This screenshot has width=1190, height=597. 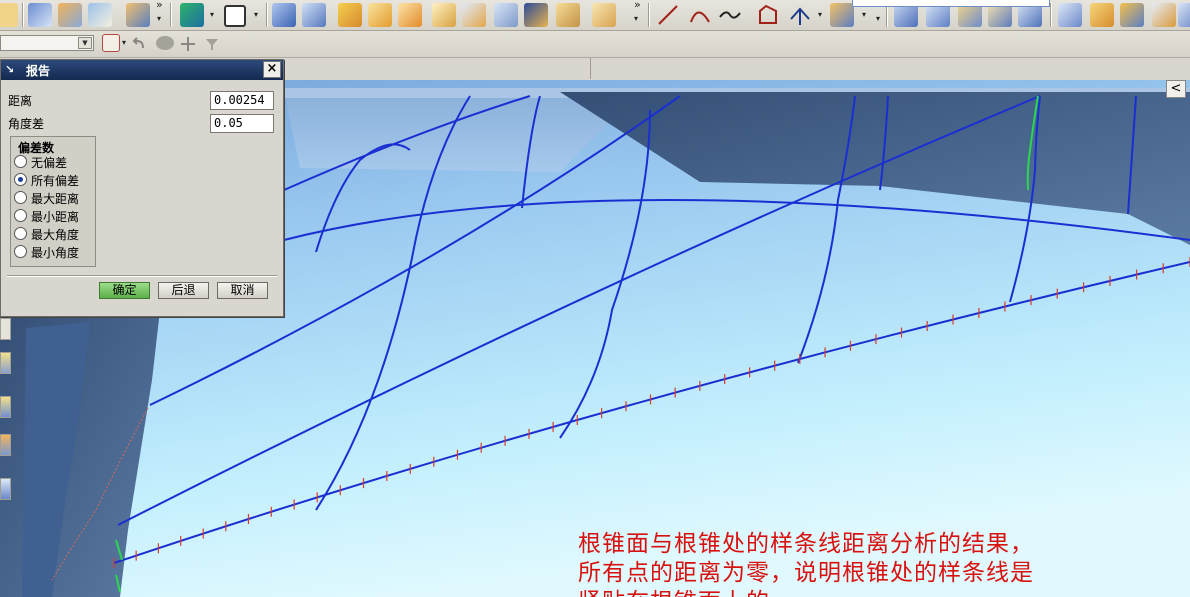 I want to click on pad-icon, so click(x=568, y=15).